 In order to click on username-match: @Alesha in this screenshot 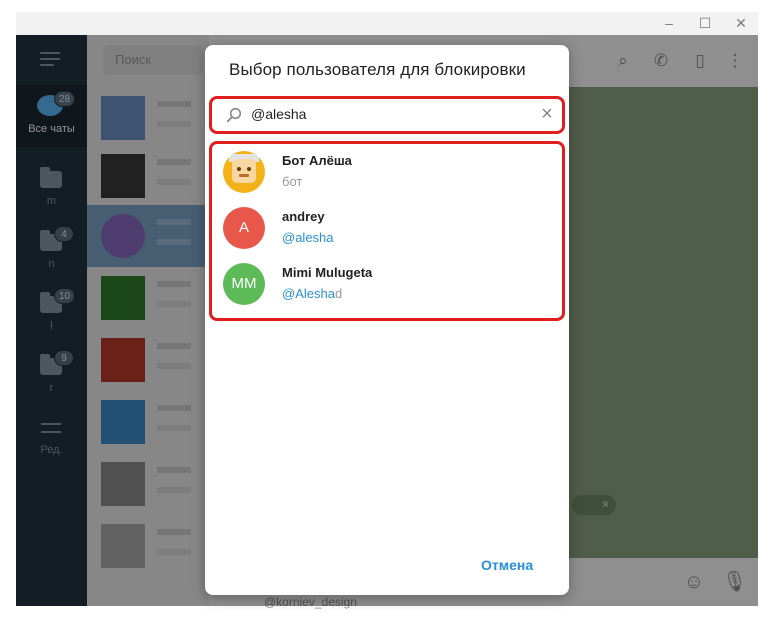, I will do `click(308, 293)`.